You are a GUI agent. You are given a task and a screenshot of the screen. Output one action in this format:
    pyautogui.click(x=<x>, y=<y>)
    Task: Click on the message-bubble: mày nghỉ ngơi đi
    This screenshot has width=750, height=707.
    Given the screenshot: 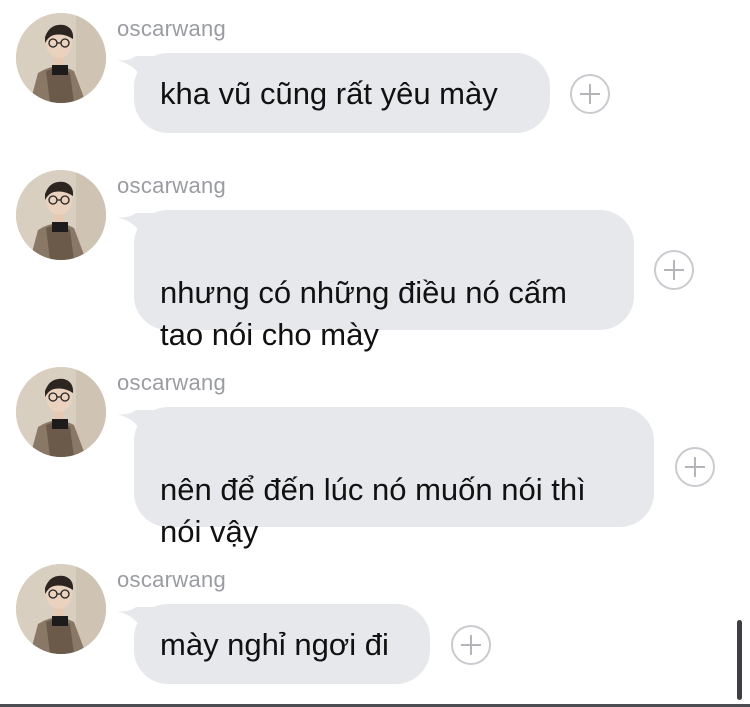 What is the action you would take?
    pyautogui.click(x=282, y=644)
    